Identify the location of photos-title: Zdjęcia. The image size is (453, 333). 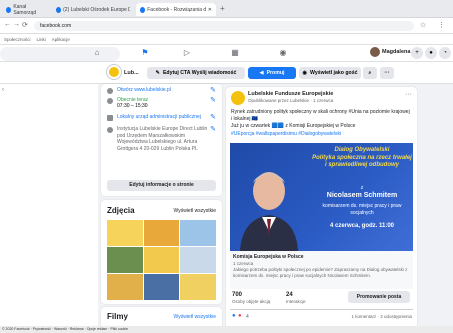
(121, 210).